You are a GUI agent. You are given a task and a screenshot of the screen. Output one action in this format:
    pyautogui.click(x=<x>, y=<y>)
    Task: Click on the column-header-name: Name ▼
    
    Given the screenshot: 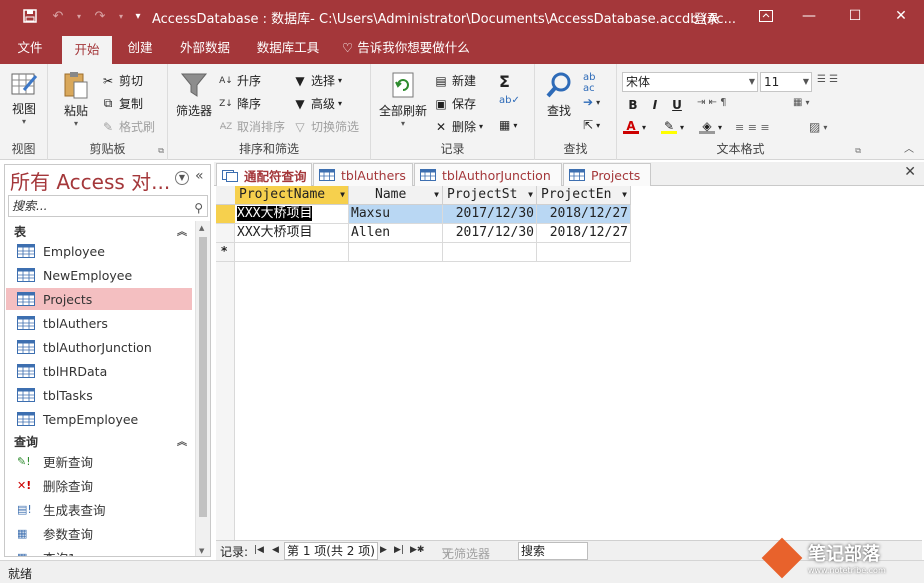 What is the action you would take?
    pyautogui.click(x=396, y=195)
    